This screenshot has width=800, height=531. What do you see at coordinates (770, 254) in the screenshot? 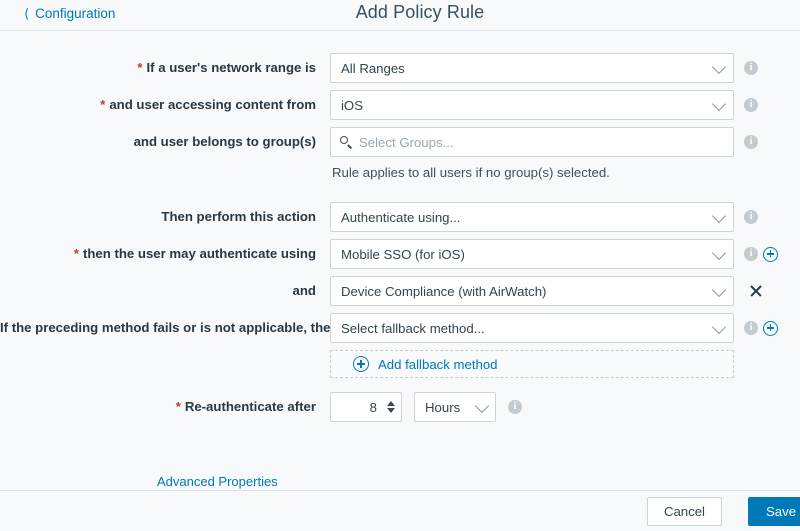
I see `add-auth-method-icon` at bounding box center [770, 254].